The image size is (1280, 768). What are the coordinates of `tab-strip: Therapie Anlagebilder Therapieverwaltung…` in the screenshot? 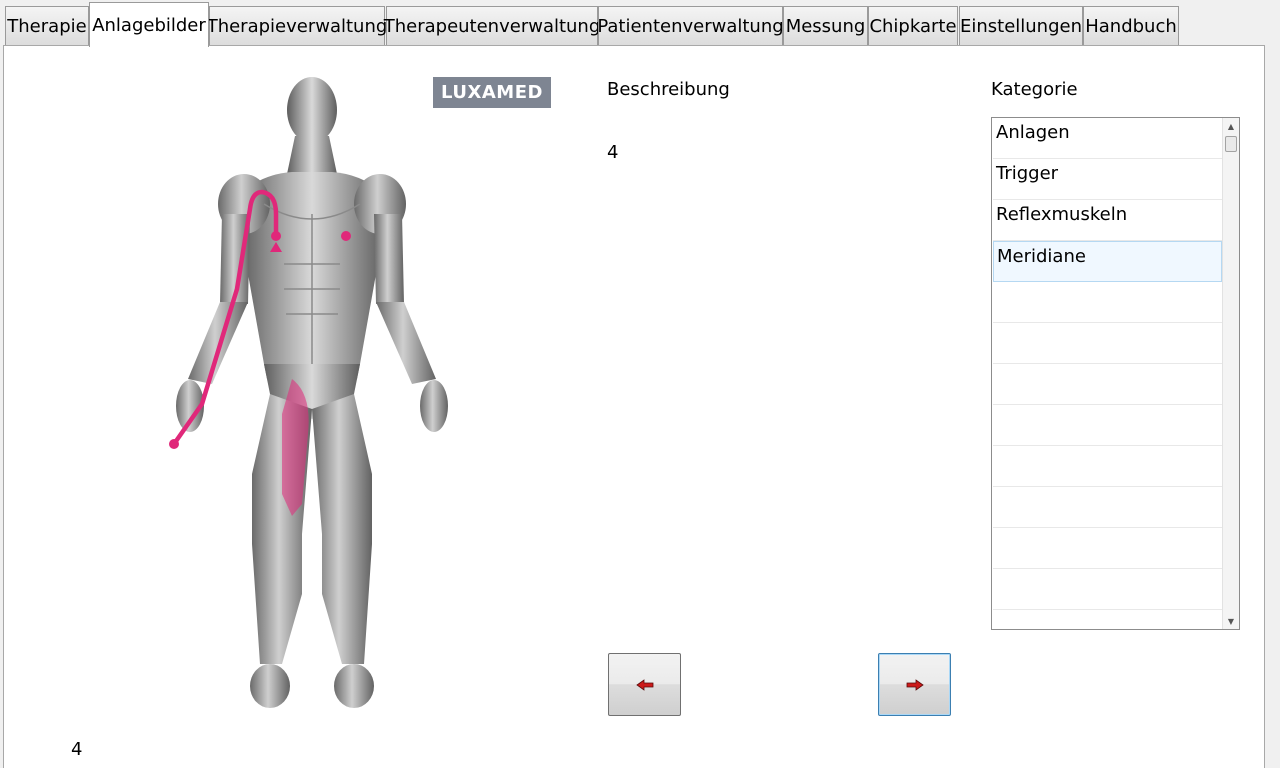 It's located at (640, 23).